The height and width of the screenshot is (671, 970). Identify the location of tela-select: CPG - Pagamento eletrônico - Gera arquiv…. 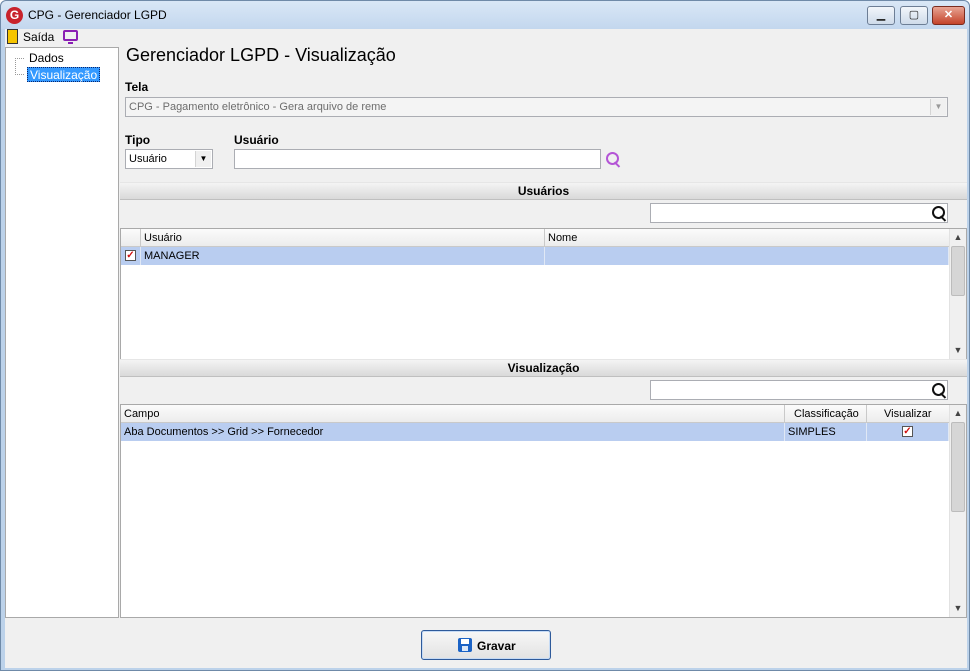
(536, 107).